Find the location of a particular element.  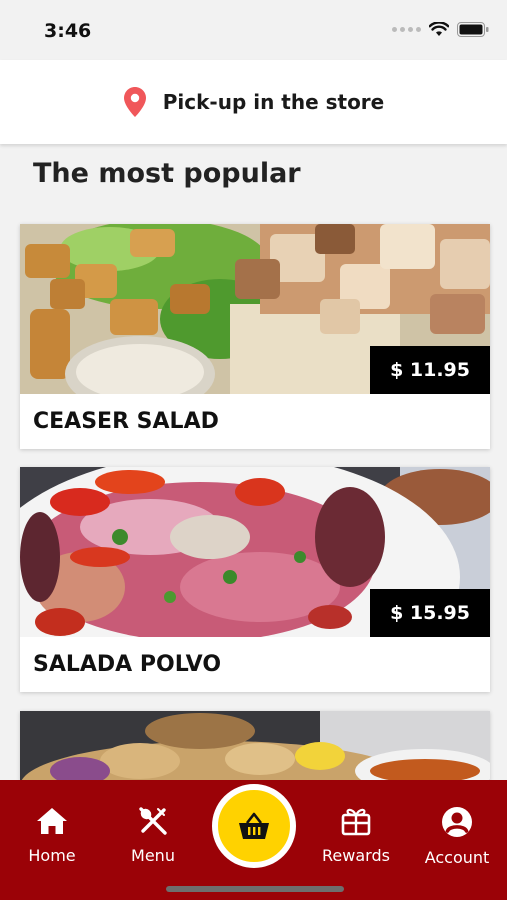

tab-account: Account is located at coordinates (457, 836).